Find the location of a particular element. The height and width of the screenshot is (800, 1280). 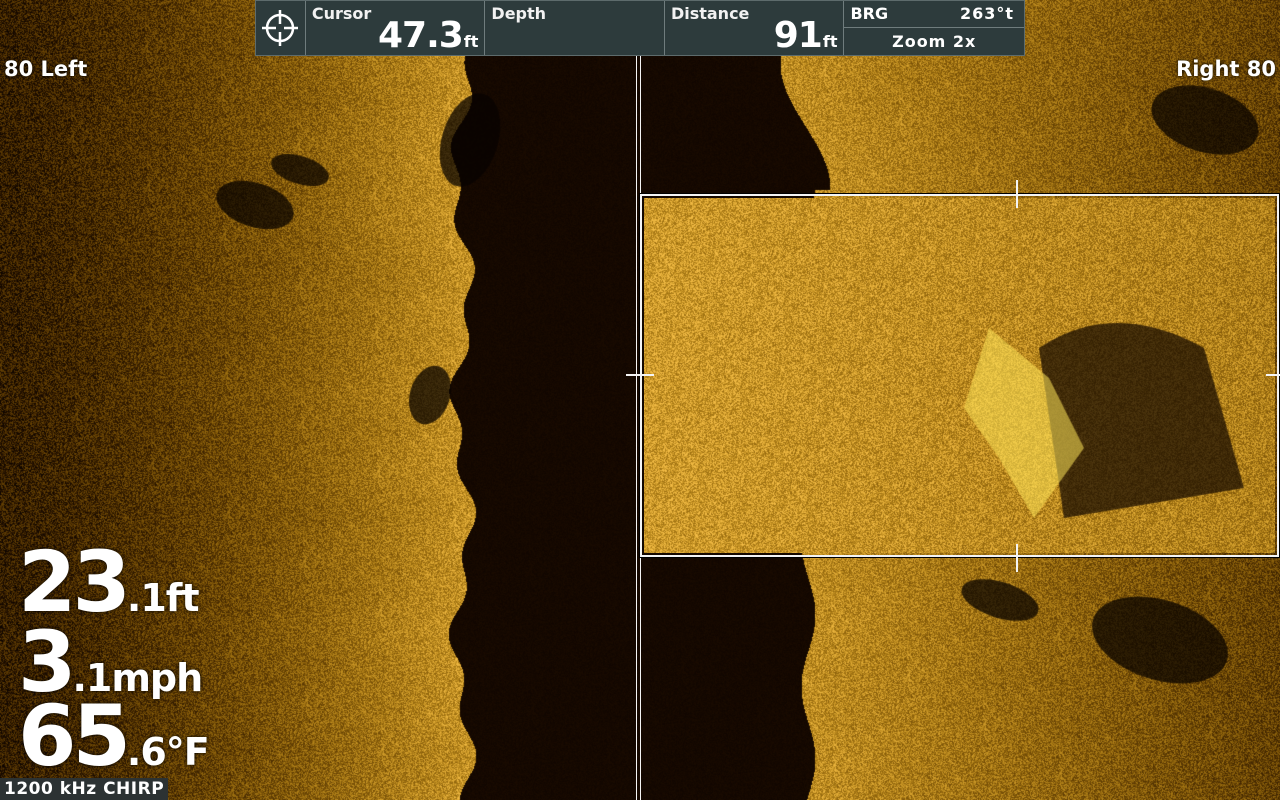

range-left-label: 80 Left is located at coordinates (46, 69).